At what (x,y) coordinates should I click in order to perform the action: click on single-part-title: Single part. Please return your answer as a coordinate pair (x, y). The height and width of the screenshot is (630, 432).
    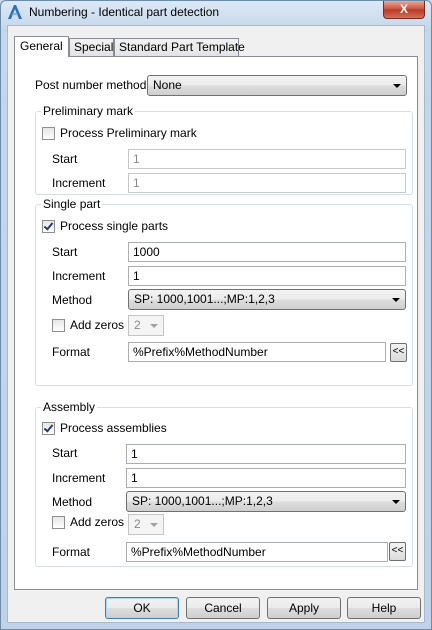
    Looking at the image, I should click on (72, 204).